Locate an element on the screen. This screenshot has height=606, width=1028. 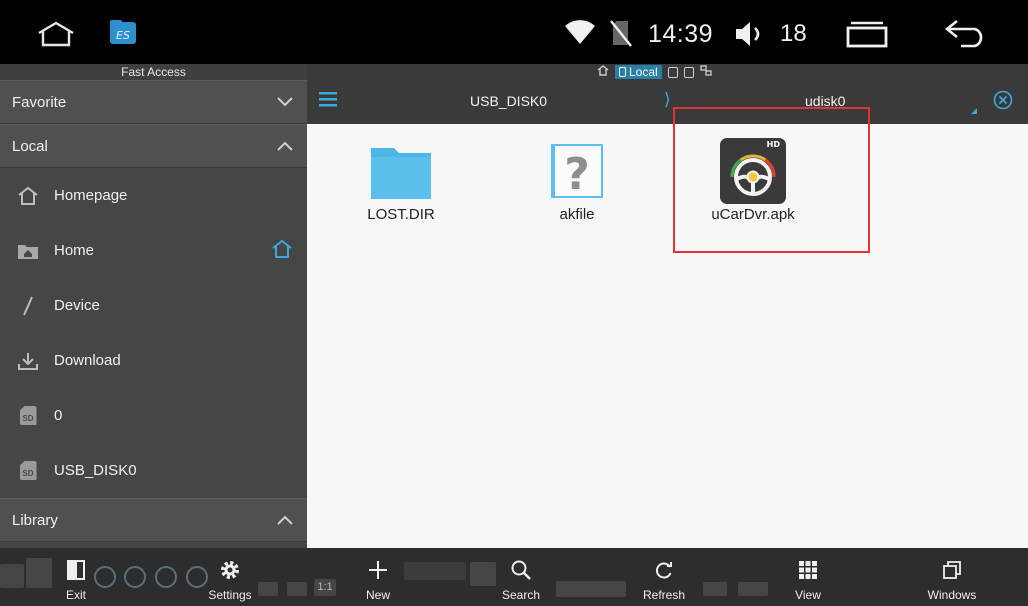
download-icon is located at coordinates (27, 361).